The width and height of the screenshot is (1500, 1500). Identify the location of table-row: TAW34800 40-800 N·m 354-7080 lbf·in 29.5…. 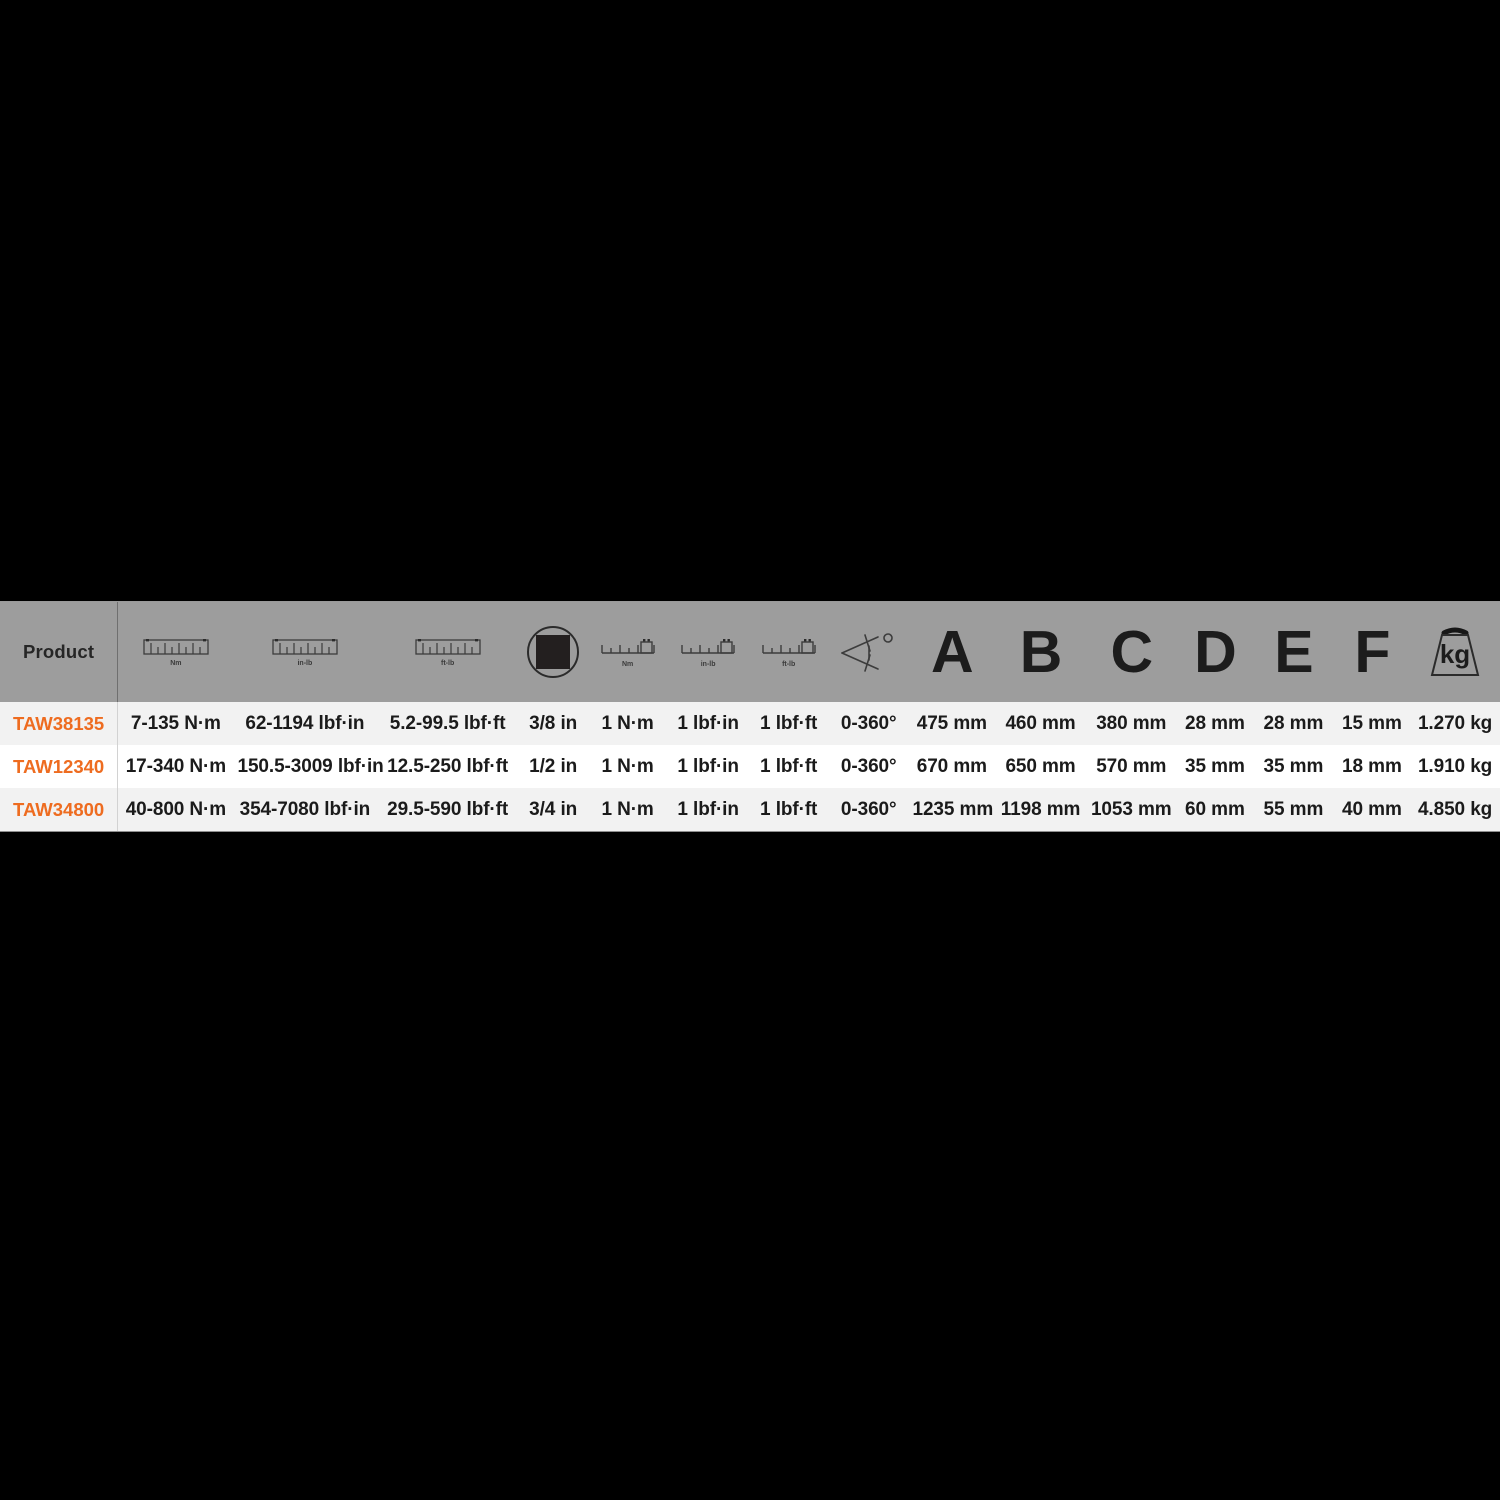
(750, 809).